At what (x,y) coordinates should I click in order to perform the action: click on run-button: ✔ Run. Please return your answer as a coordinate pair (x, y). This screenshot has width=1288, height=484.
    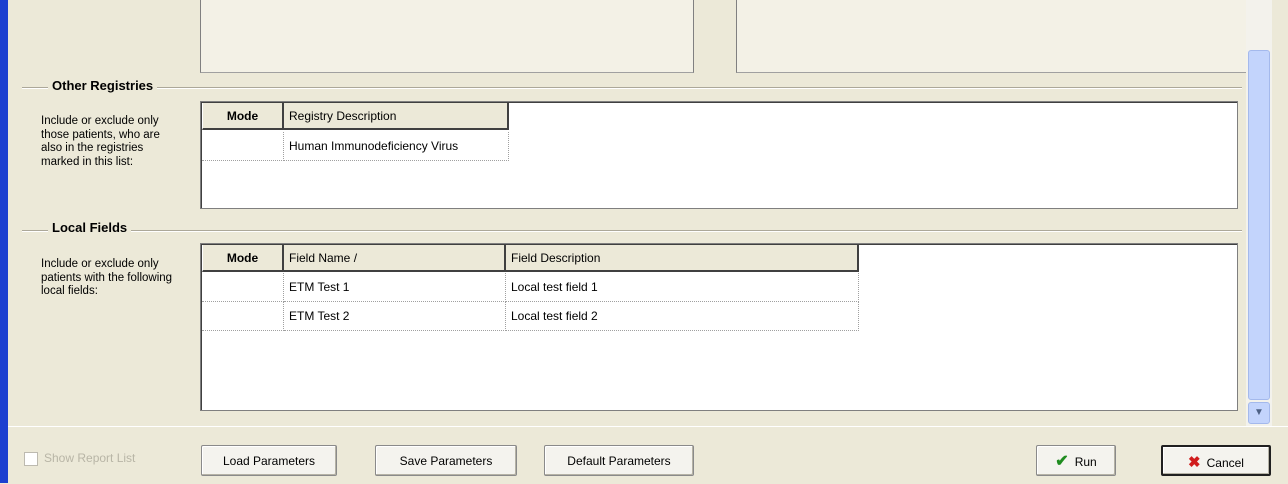
    Looking at the image, I should click on (1076, 460).